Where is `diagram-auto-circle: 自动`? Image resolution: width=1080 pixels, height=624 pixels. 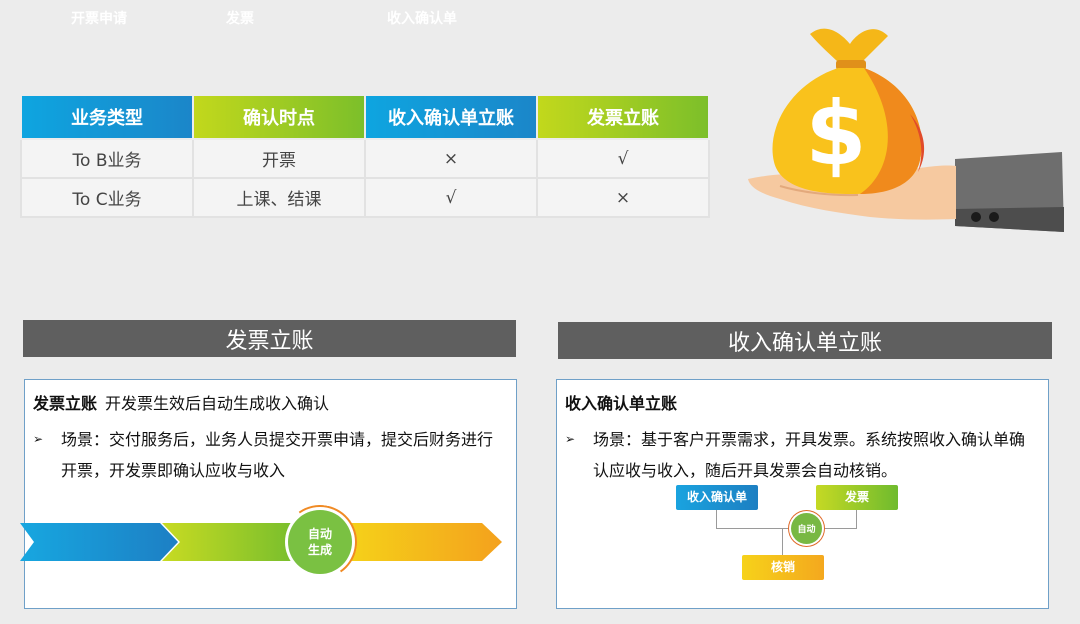 diagram-auto-circle: 自动 is located at coordinates (806, 528).